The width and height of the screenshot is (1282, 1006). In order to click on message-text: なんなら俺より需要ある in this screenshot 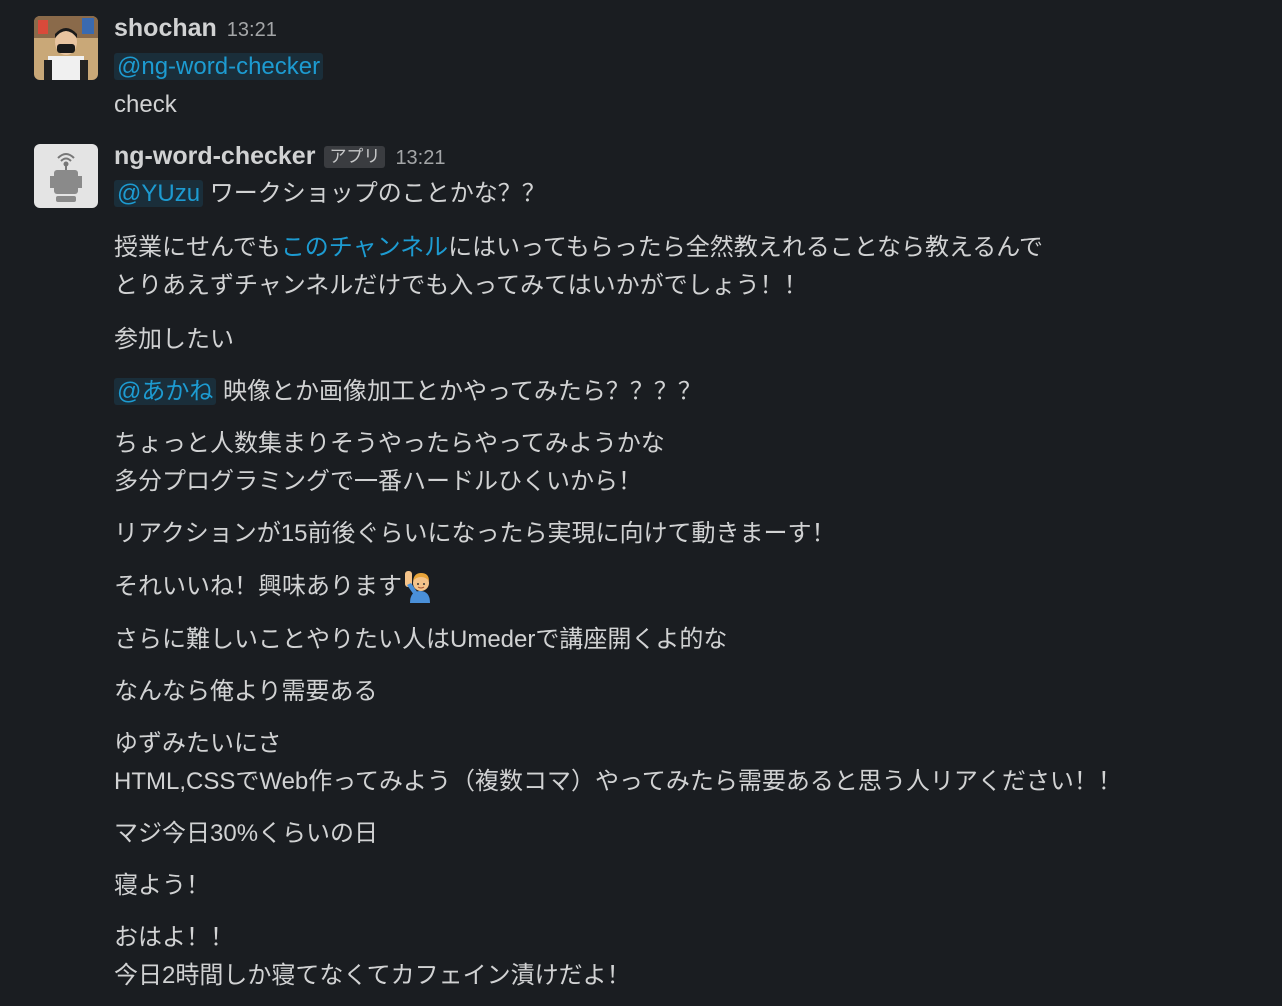, I will do `click(246, 691)`.